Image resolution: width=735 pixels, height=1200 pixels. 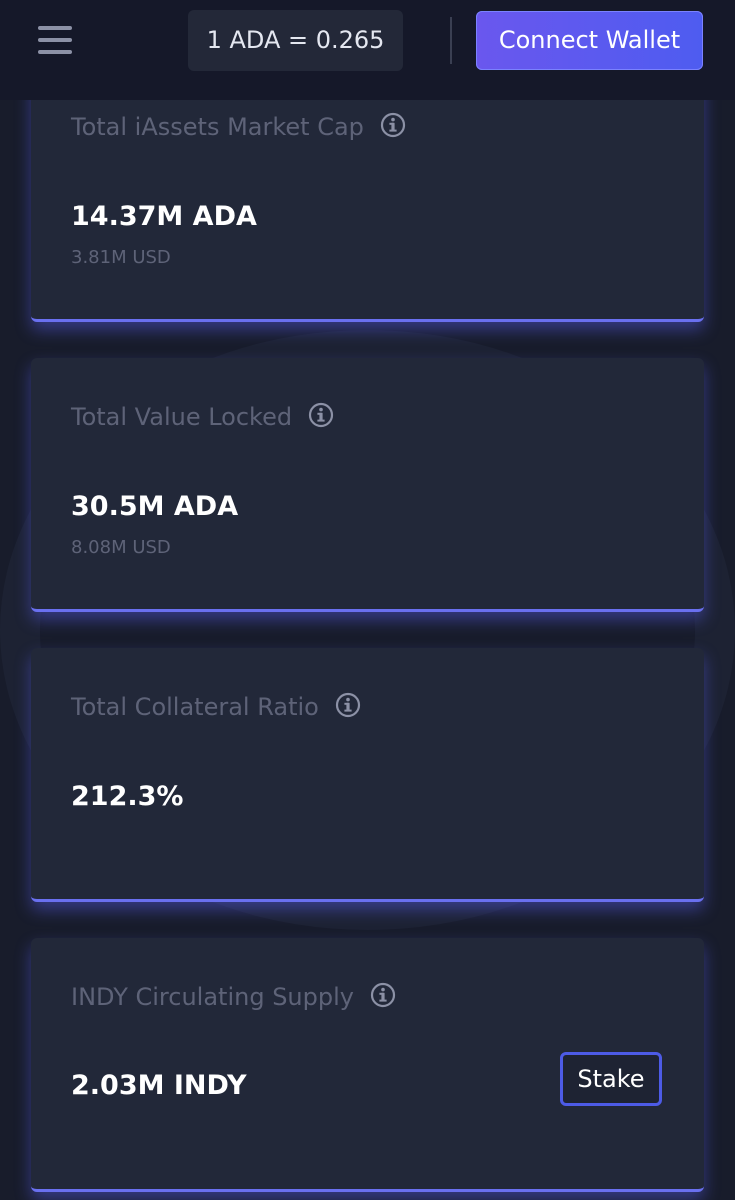 What do you see at coordinates (212, 997) in the screenshot?
I see `card-title: INDY Circulating Supply` at bounding box center [212, 997].